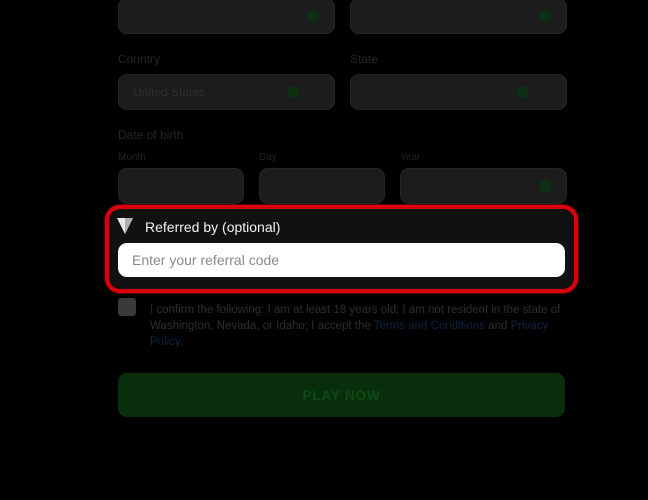 Image resolution: width=648 pixels, height=500 pixels. Describe the element at coordinates (483, 186) in the screenshot. I see `dob-year-select` at that location.